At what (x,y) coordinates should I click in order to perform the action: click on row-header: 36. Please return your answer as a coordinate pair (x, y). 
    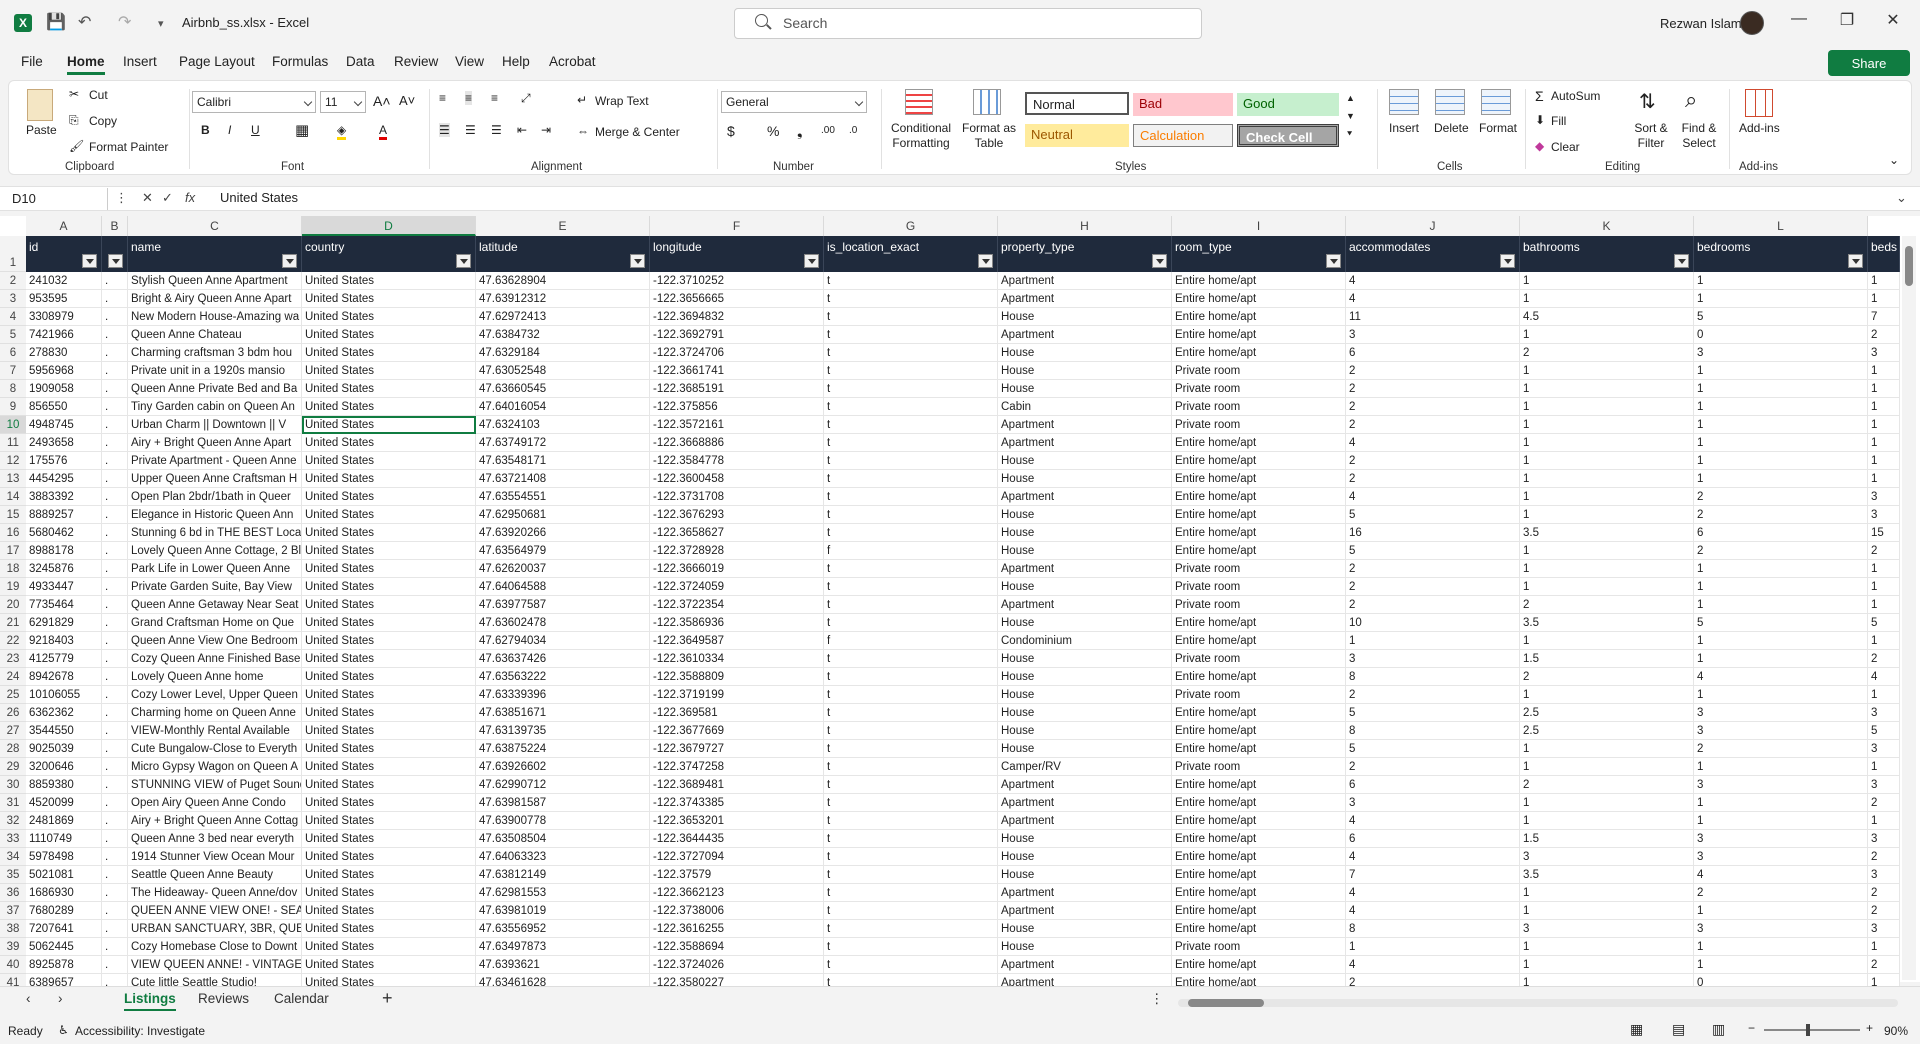
    Looking at the image, I should click on (13, 893).